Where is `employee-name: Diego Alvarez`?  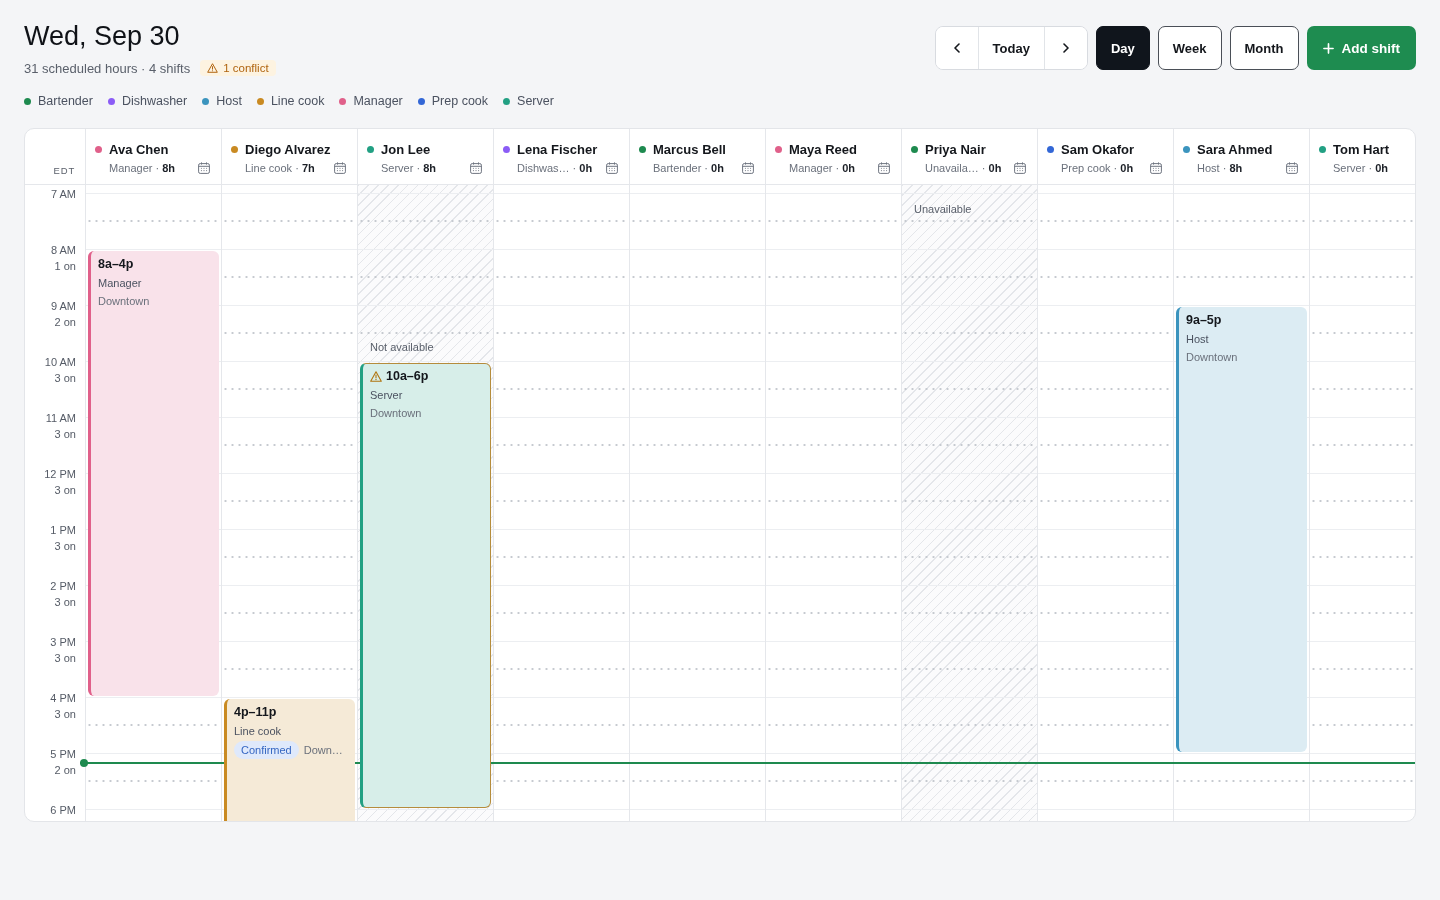 employee-name: Diego Alvarez is located at coordinates (288, 149).